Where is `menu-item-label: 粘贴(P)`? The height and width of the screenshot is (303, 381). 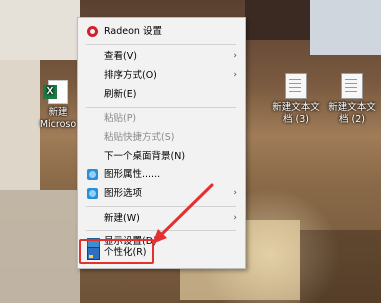
menu-item-label: 粘贴(P) is located at coordinates (120, 118).